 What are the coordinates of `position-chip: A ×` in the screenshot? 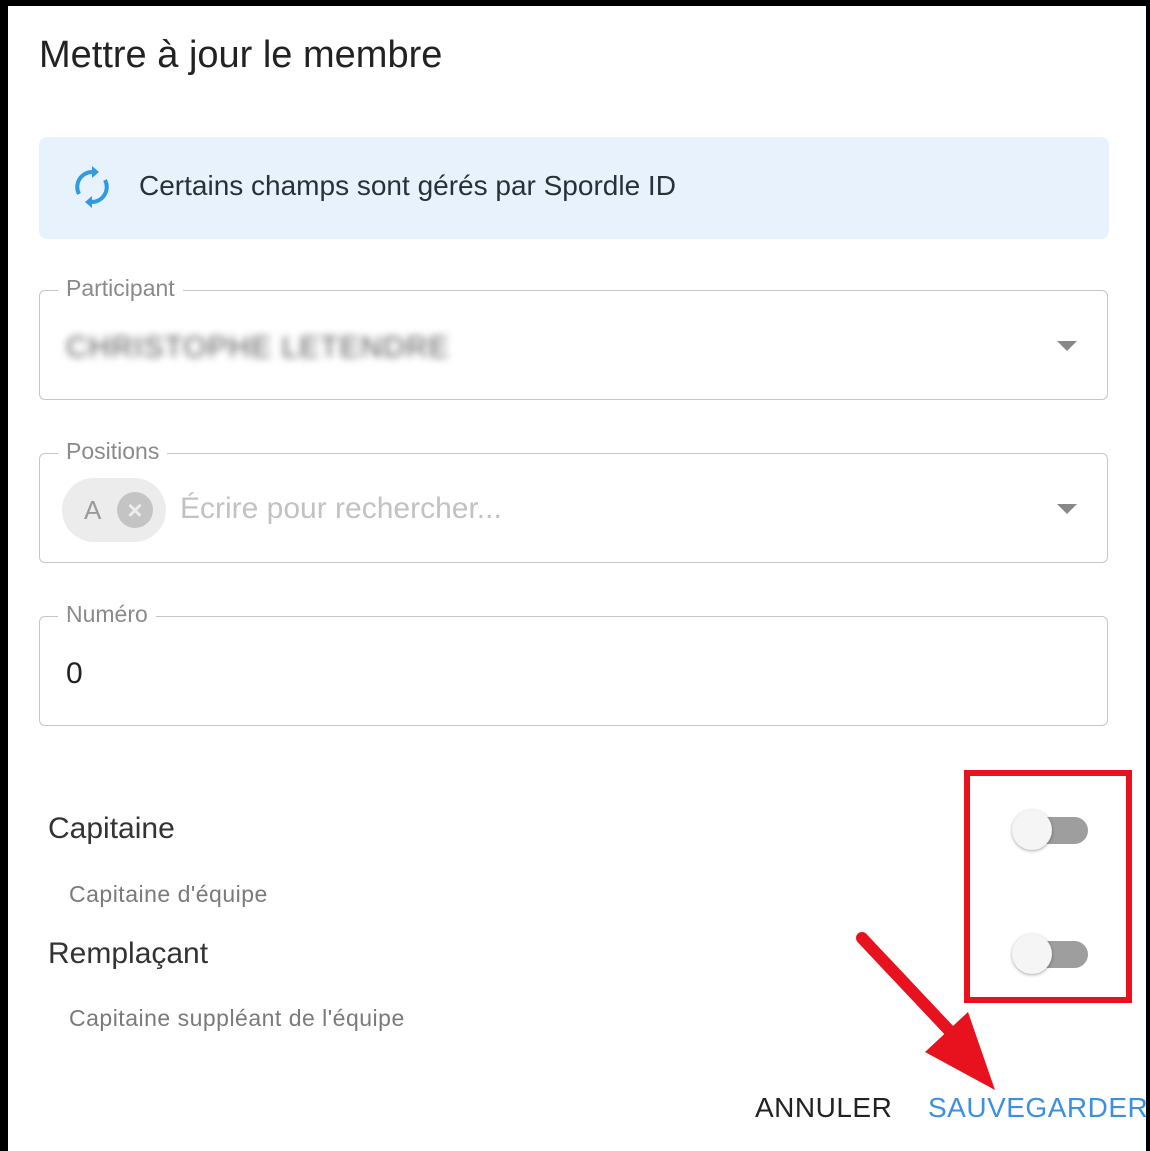 It's located at (114, 510).